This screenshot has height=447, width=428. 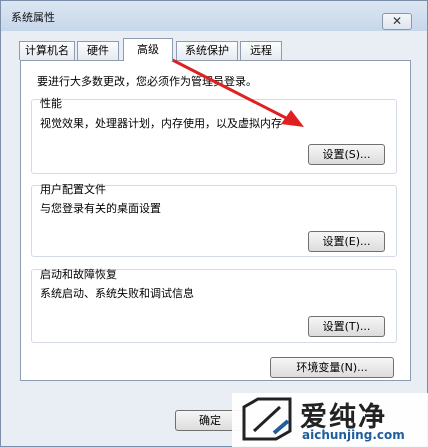 I want to click on watermark-url: aichunjing.com, so click(x=353, y=435).